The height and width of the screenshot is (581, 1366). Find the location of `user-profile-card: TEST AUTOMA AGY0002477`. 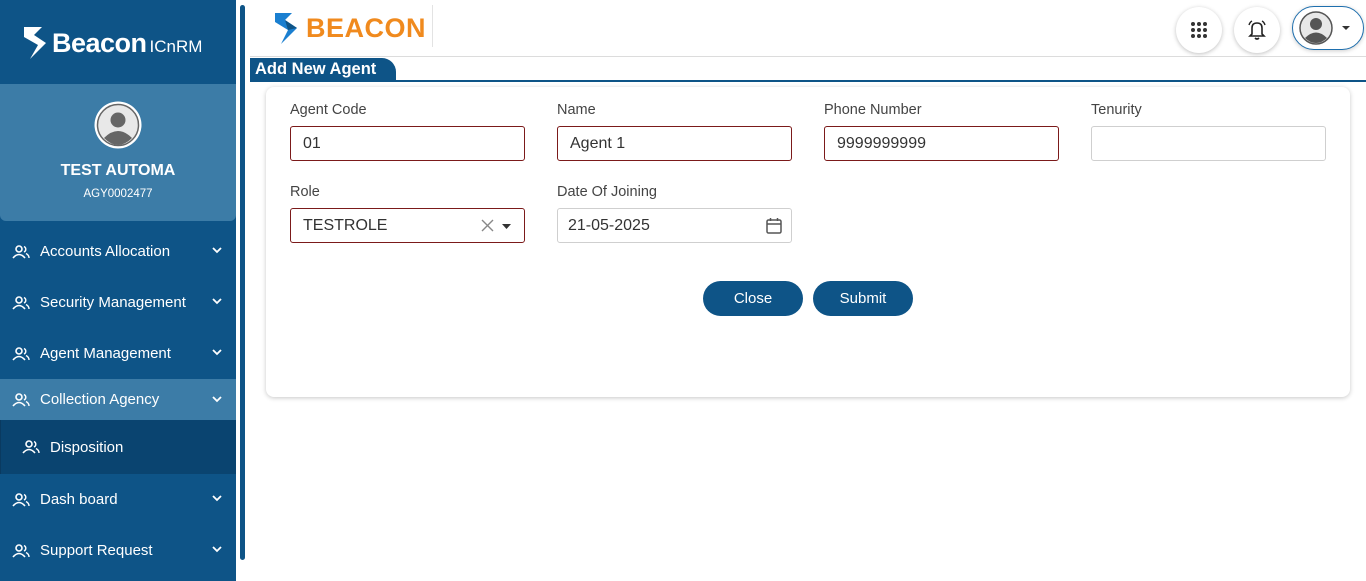

user-profile-card: TEST AUTOMA AGY0002477 is located at coordinates (118, 152).